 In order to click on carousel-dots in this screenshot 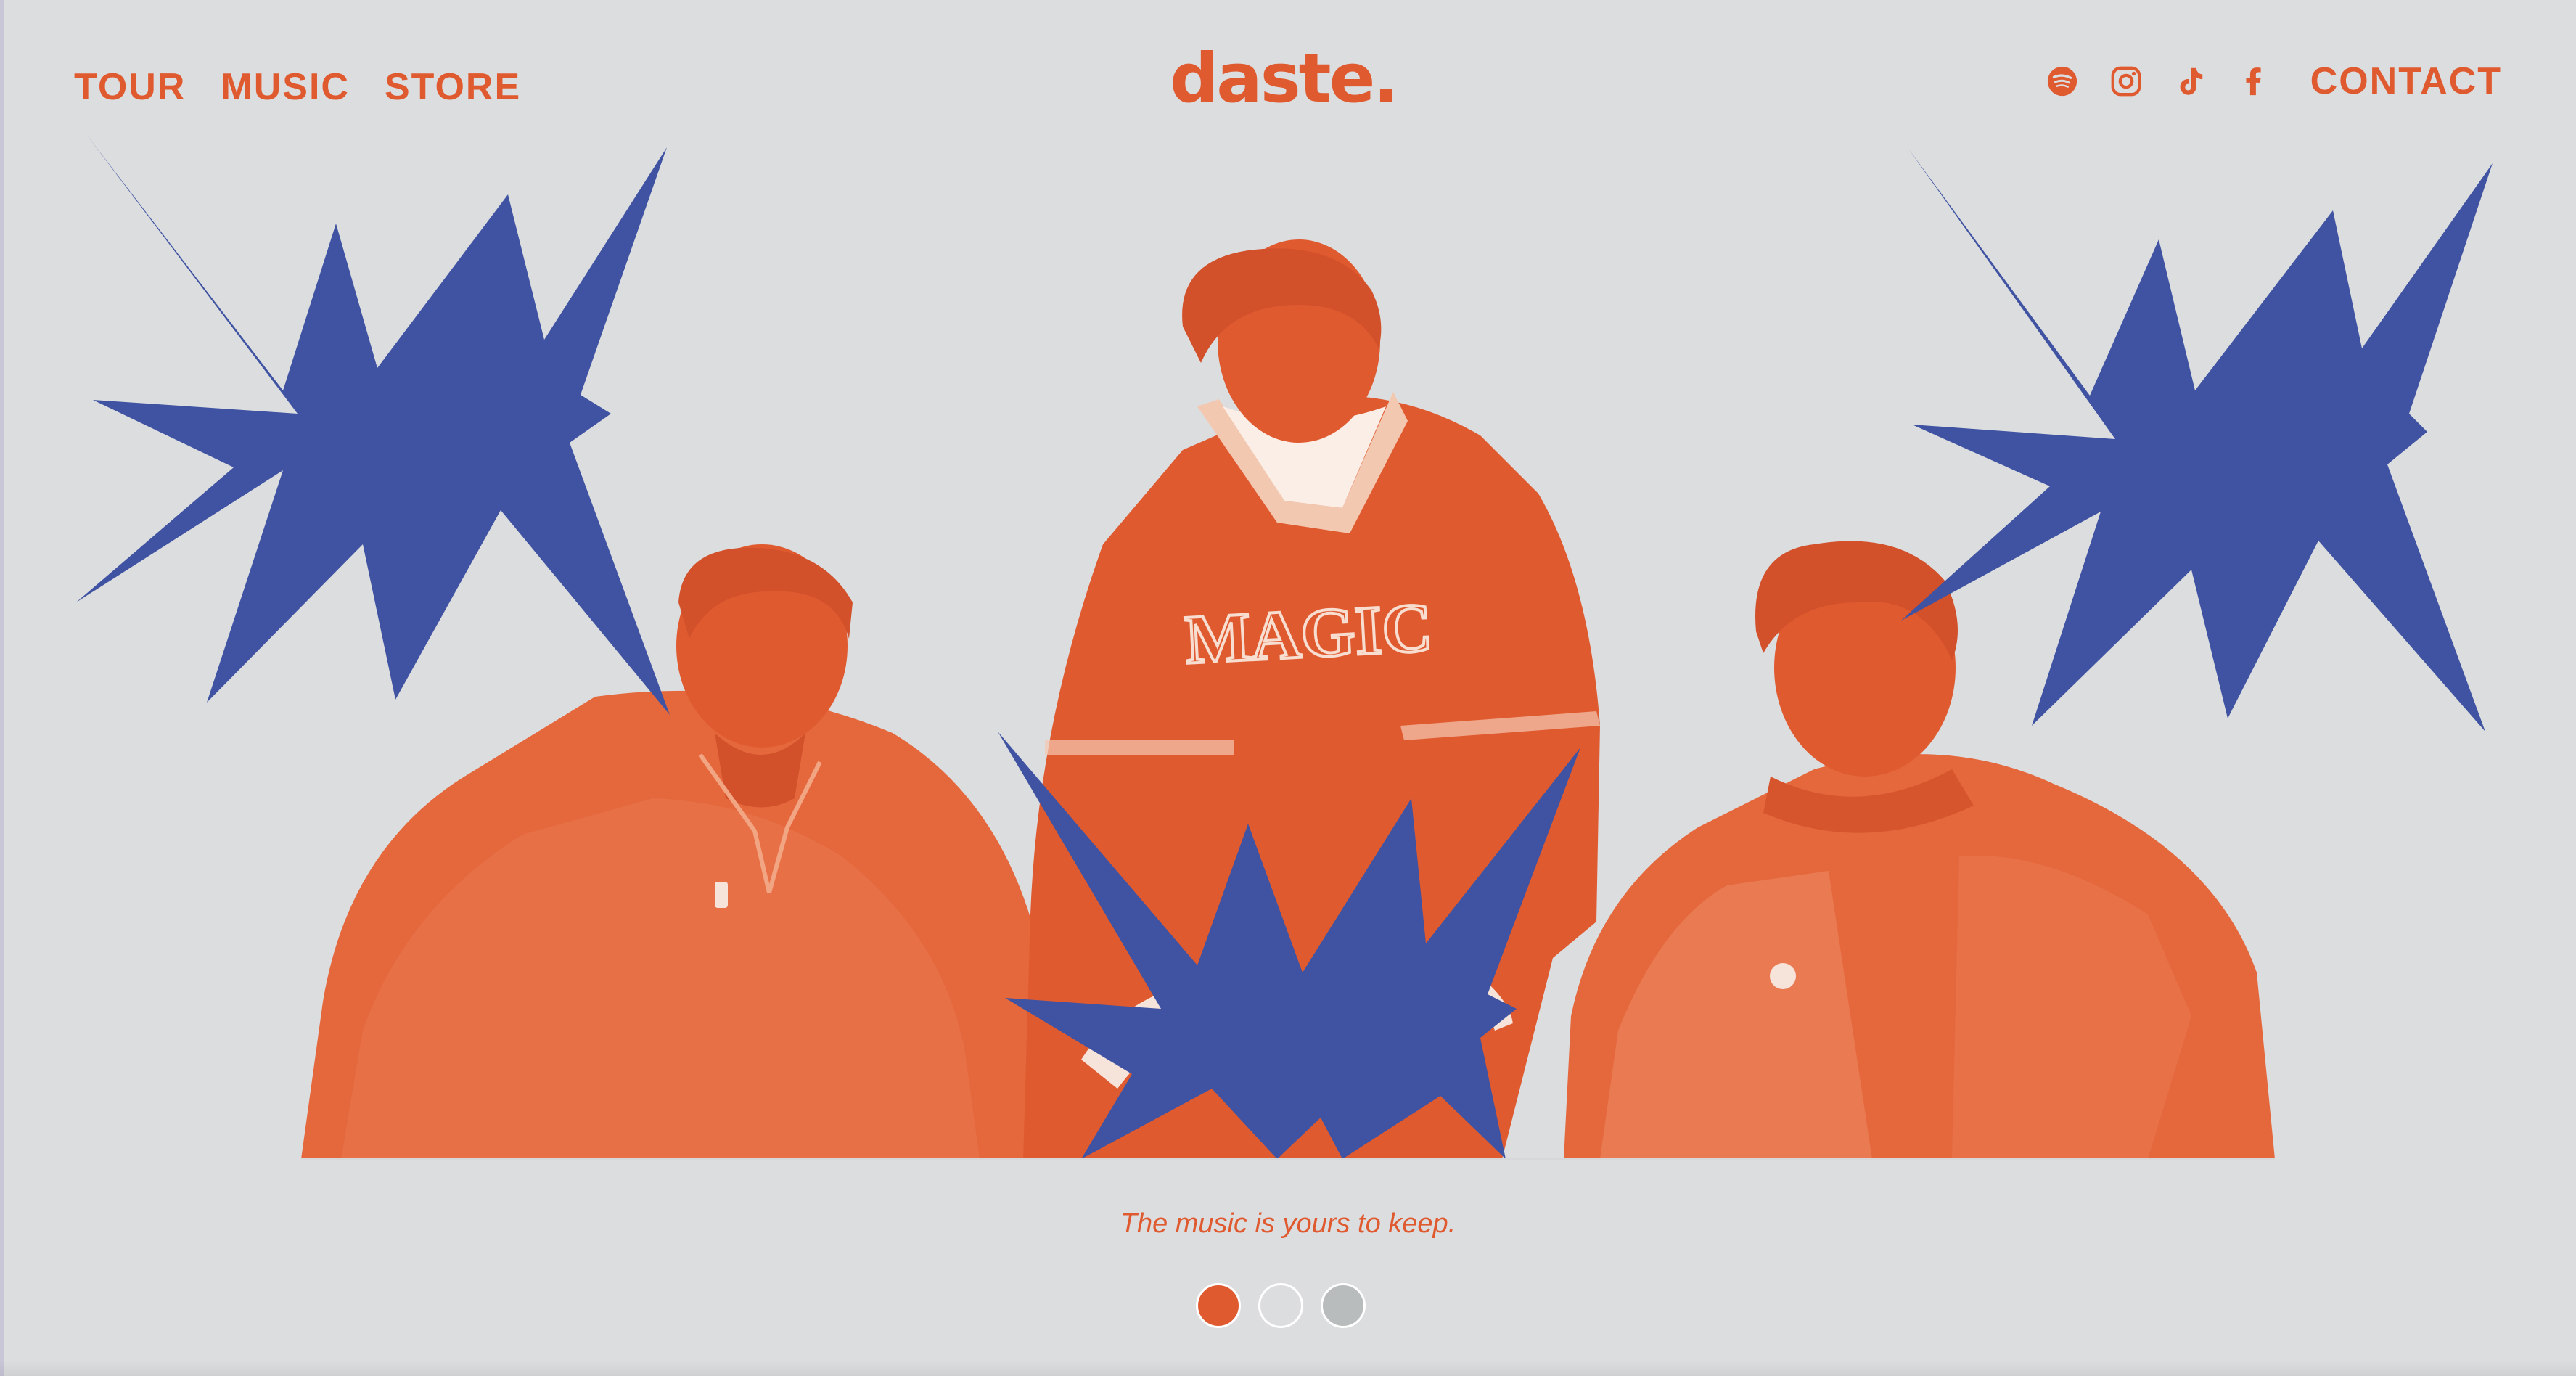, I will do `click(1281, 1305)`.